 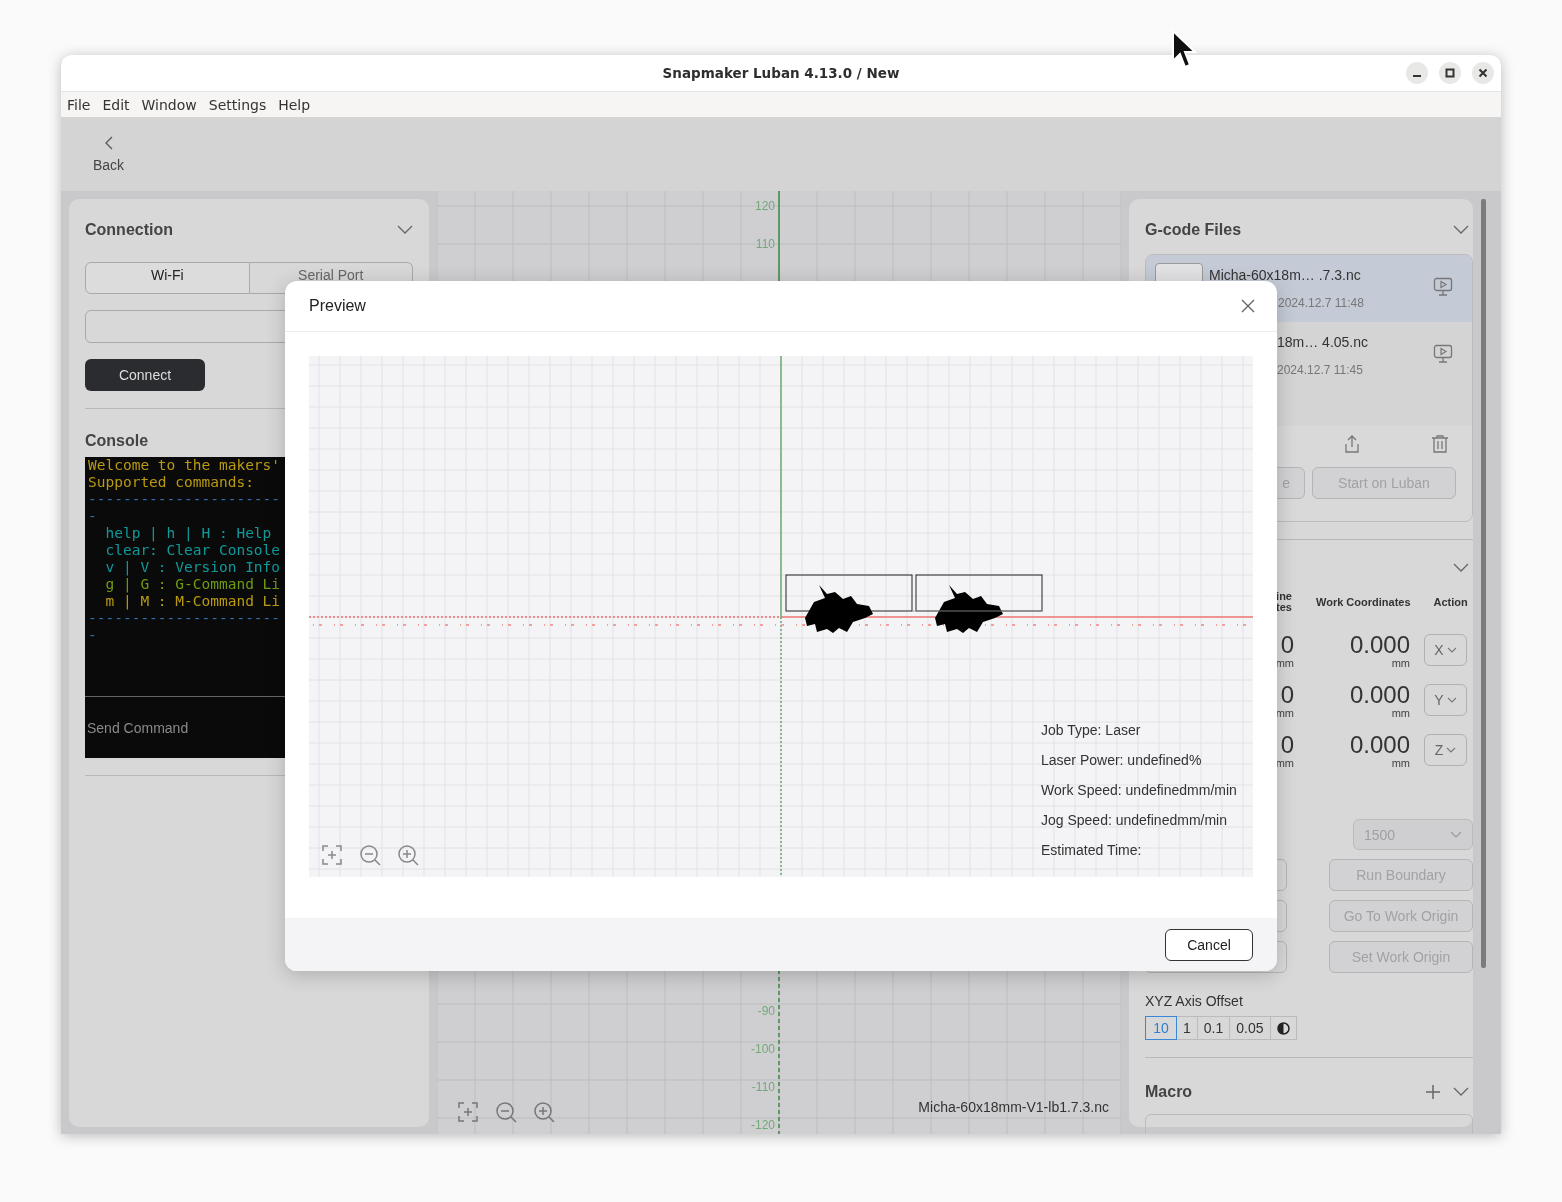 I want to click on file-name: Micha-60x18mm-V1-lb1.7.3.nc, so click(x=1013, y=1107).